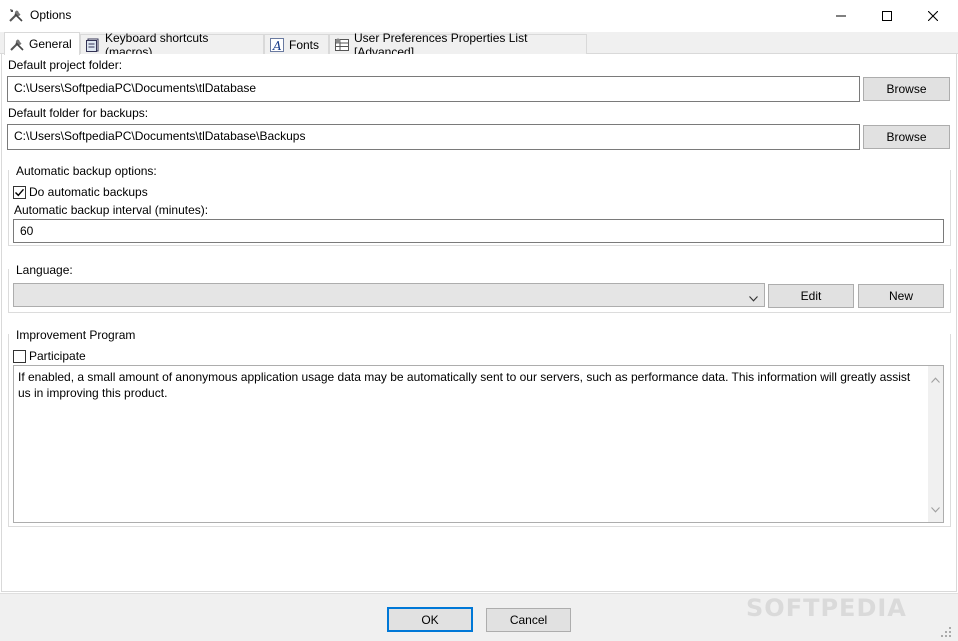 This screenshot has width=958, height=641. I want to click on project-folder-label: Default project folder:, so click(65, 65).